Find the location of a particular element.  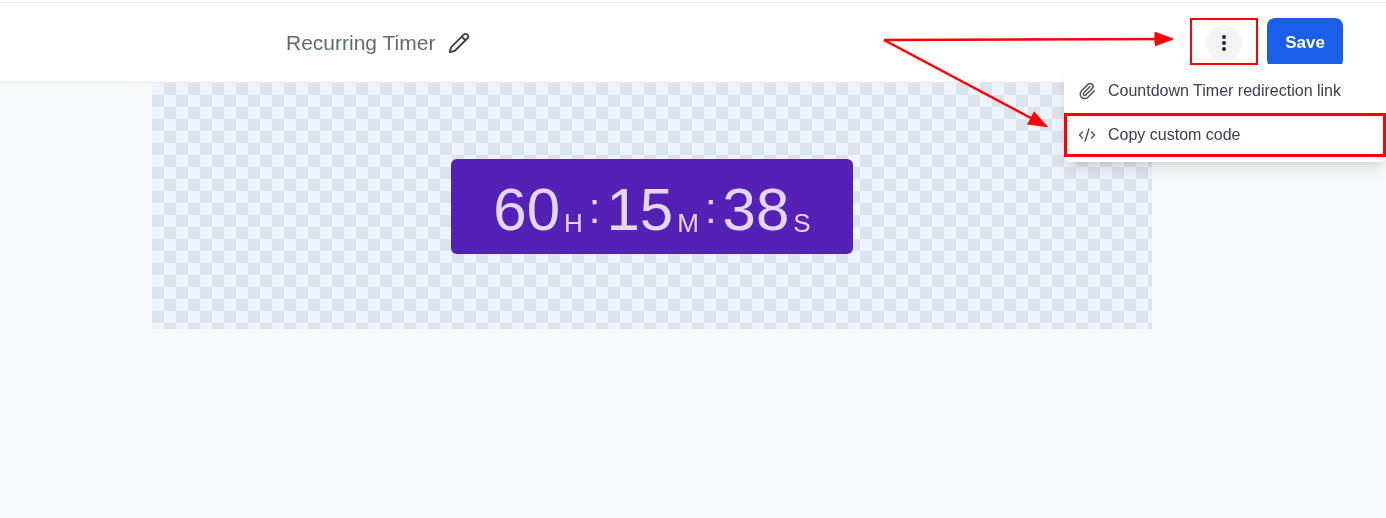

edit-icon is located at coordinates (459, 42).